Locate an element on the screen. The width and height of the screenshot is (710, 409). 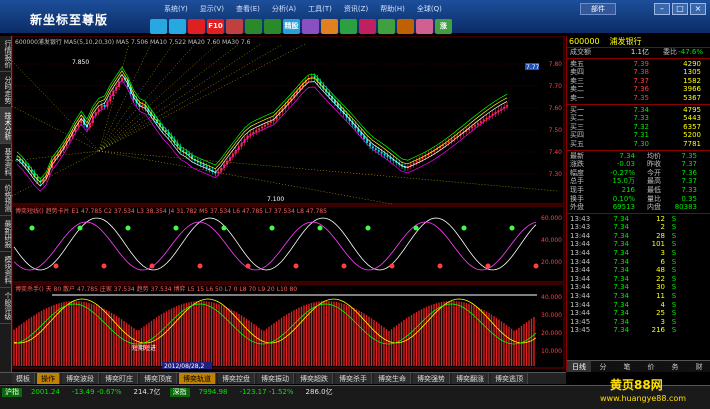
menu-item-3: 分析(A) is located at coordinates (284, 10).